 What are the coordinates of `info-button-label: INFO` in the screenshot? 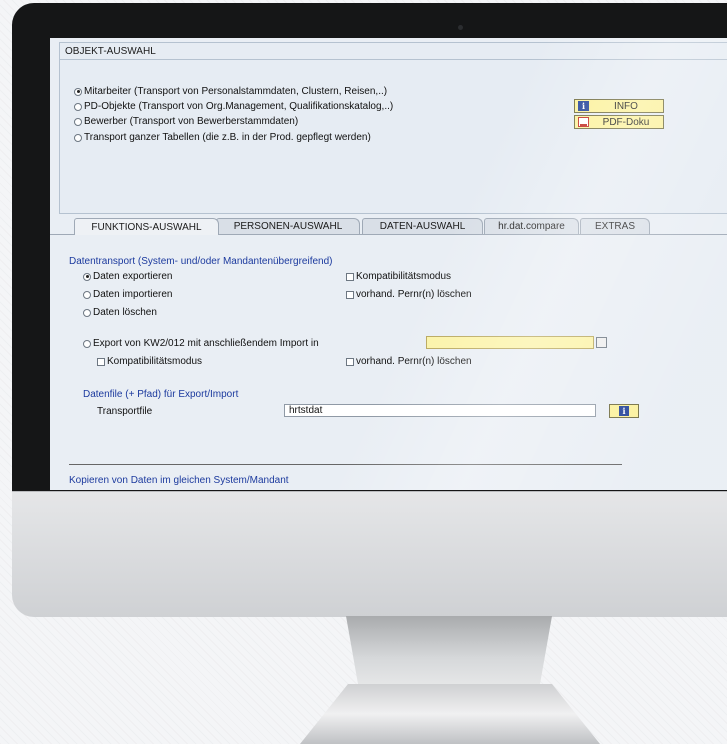 It's located at (626, 106).